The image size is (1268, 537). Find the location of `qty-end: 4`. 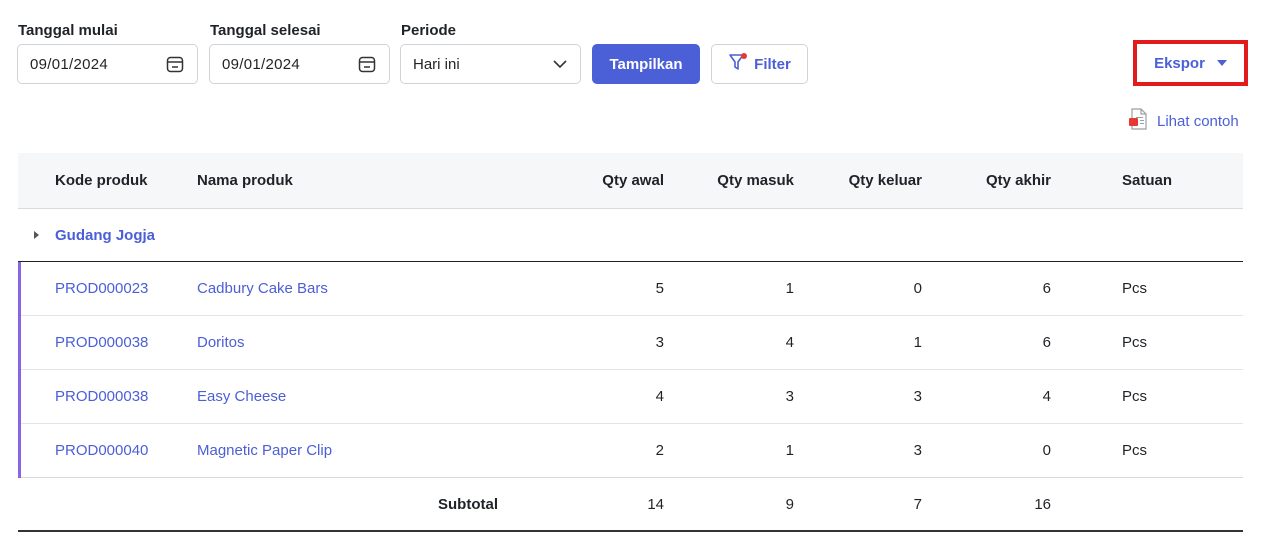

qty-end: 4 is located at coordinates (1046, 396).